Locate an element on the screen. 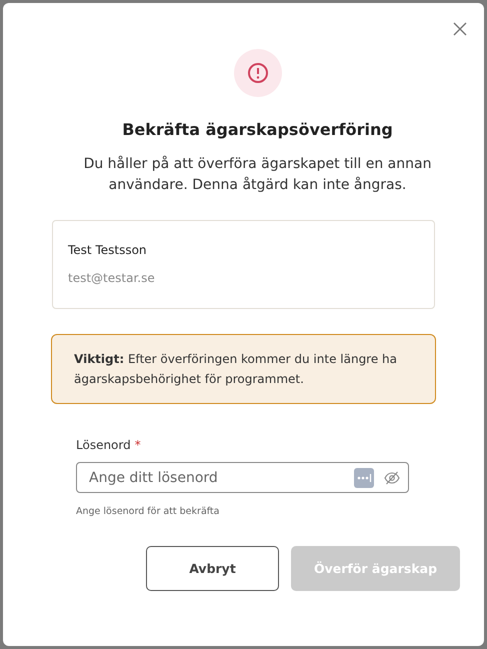  user-email: test@testar.se is located at coordinates (112, 278).